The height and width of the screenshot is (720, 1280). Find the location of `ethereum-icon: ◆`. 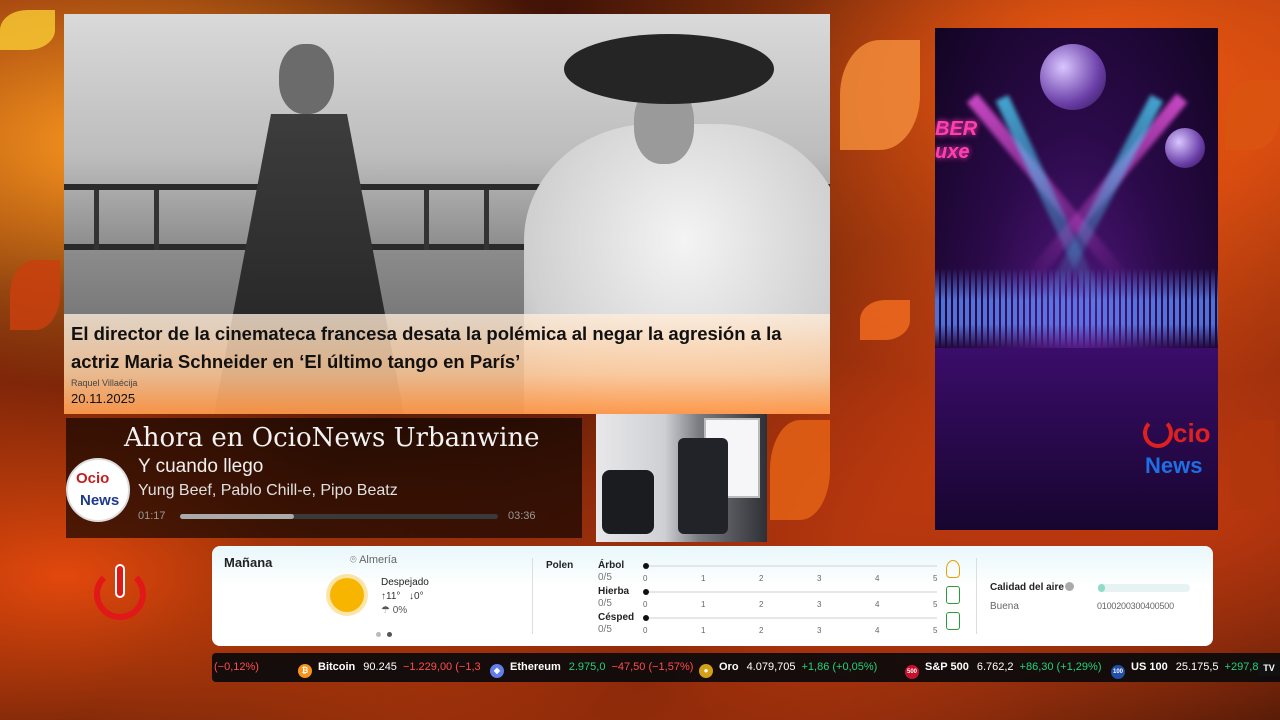

ethereum-icon: ◆ is located at coordinates (497, 671).